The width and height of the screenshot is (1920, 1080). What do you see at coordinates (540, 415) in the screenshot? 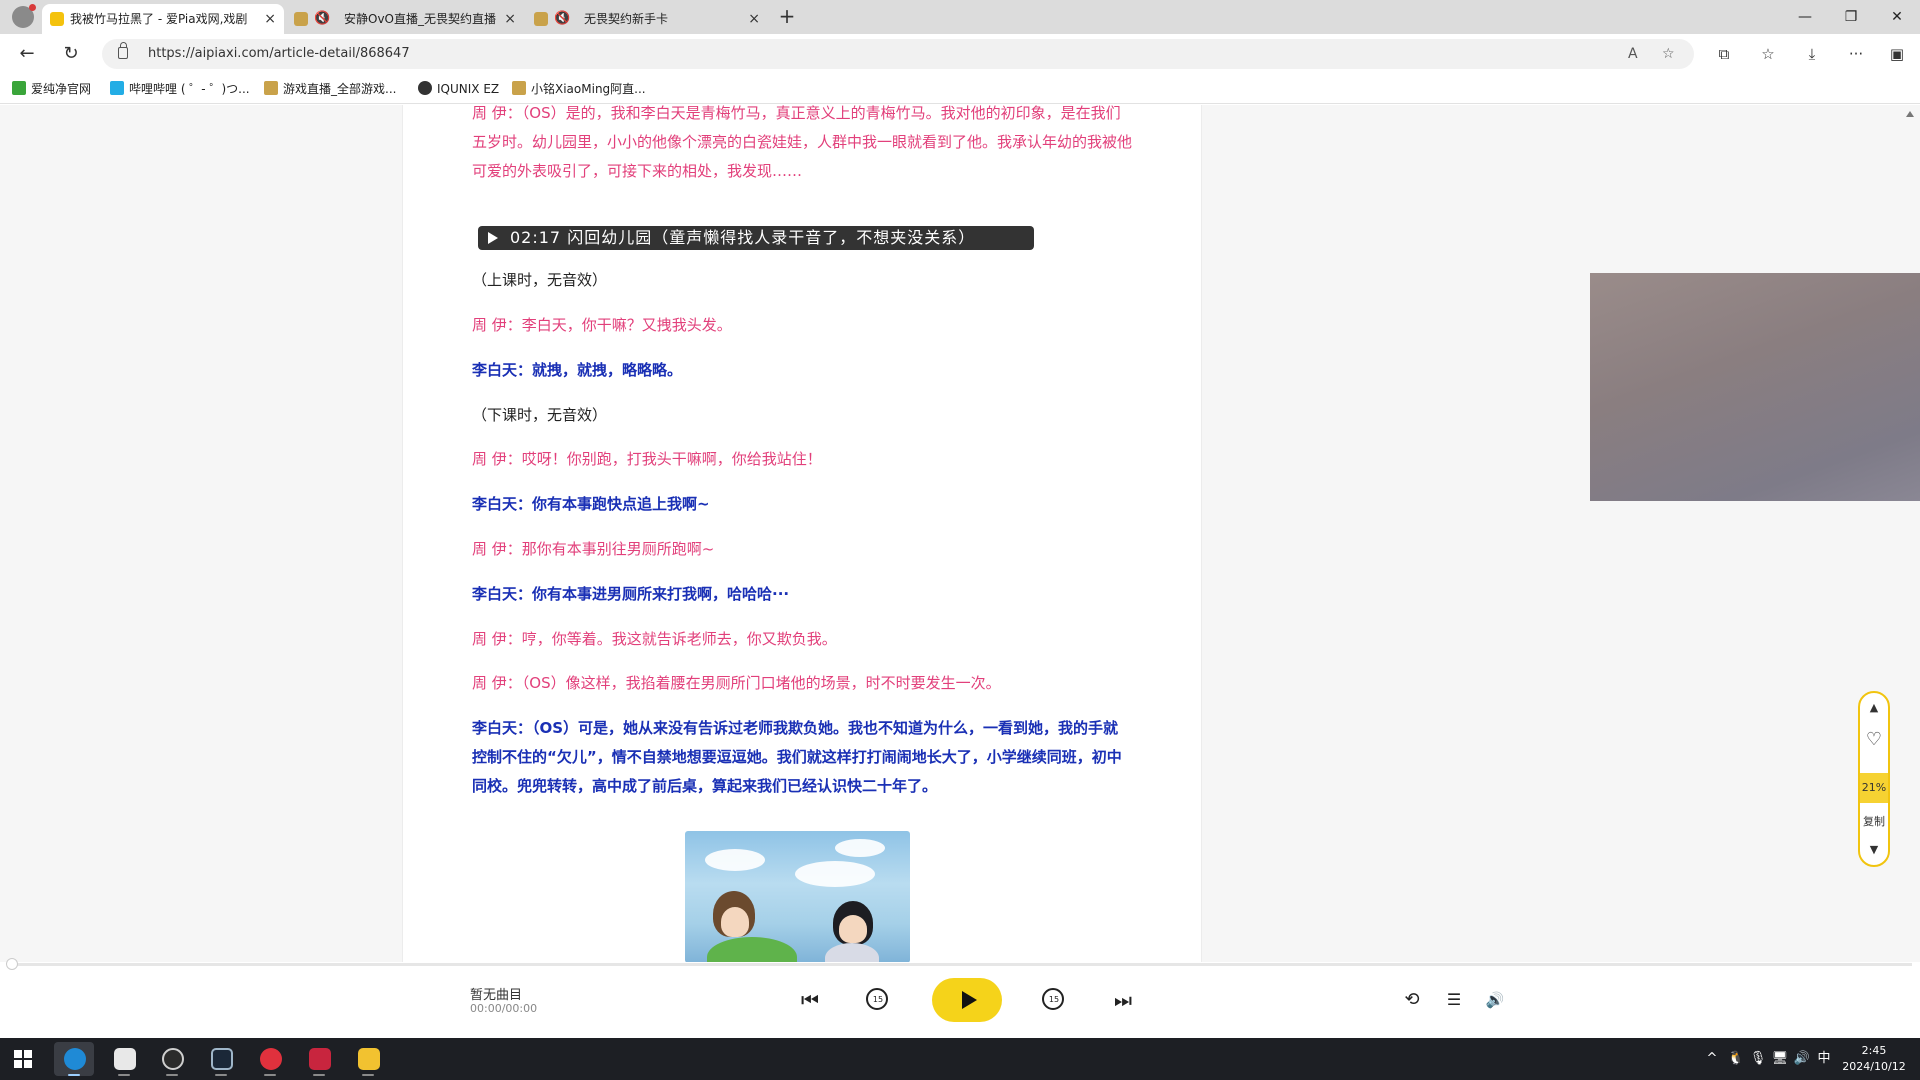
I see `stage-direction: （下课时，无音效）` at bounding box center [540, 415].